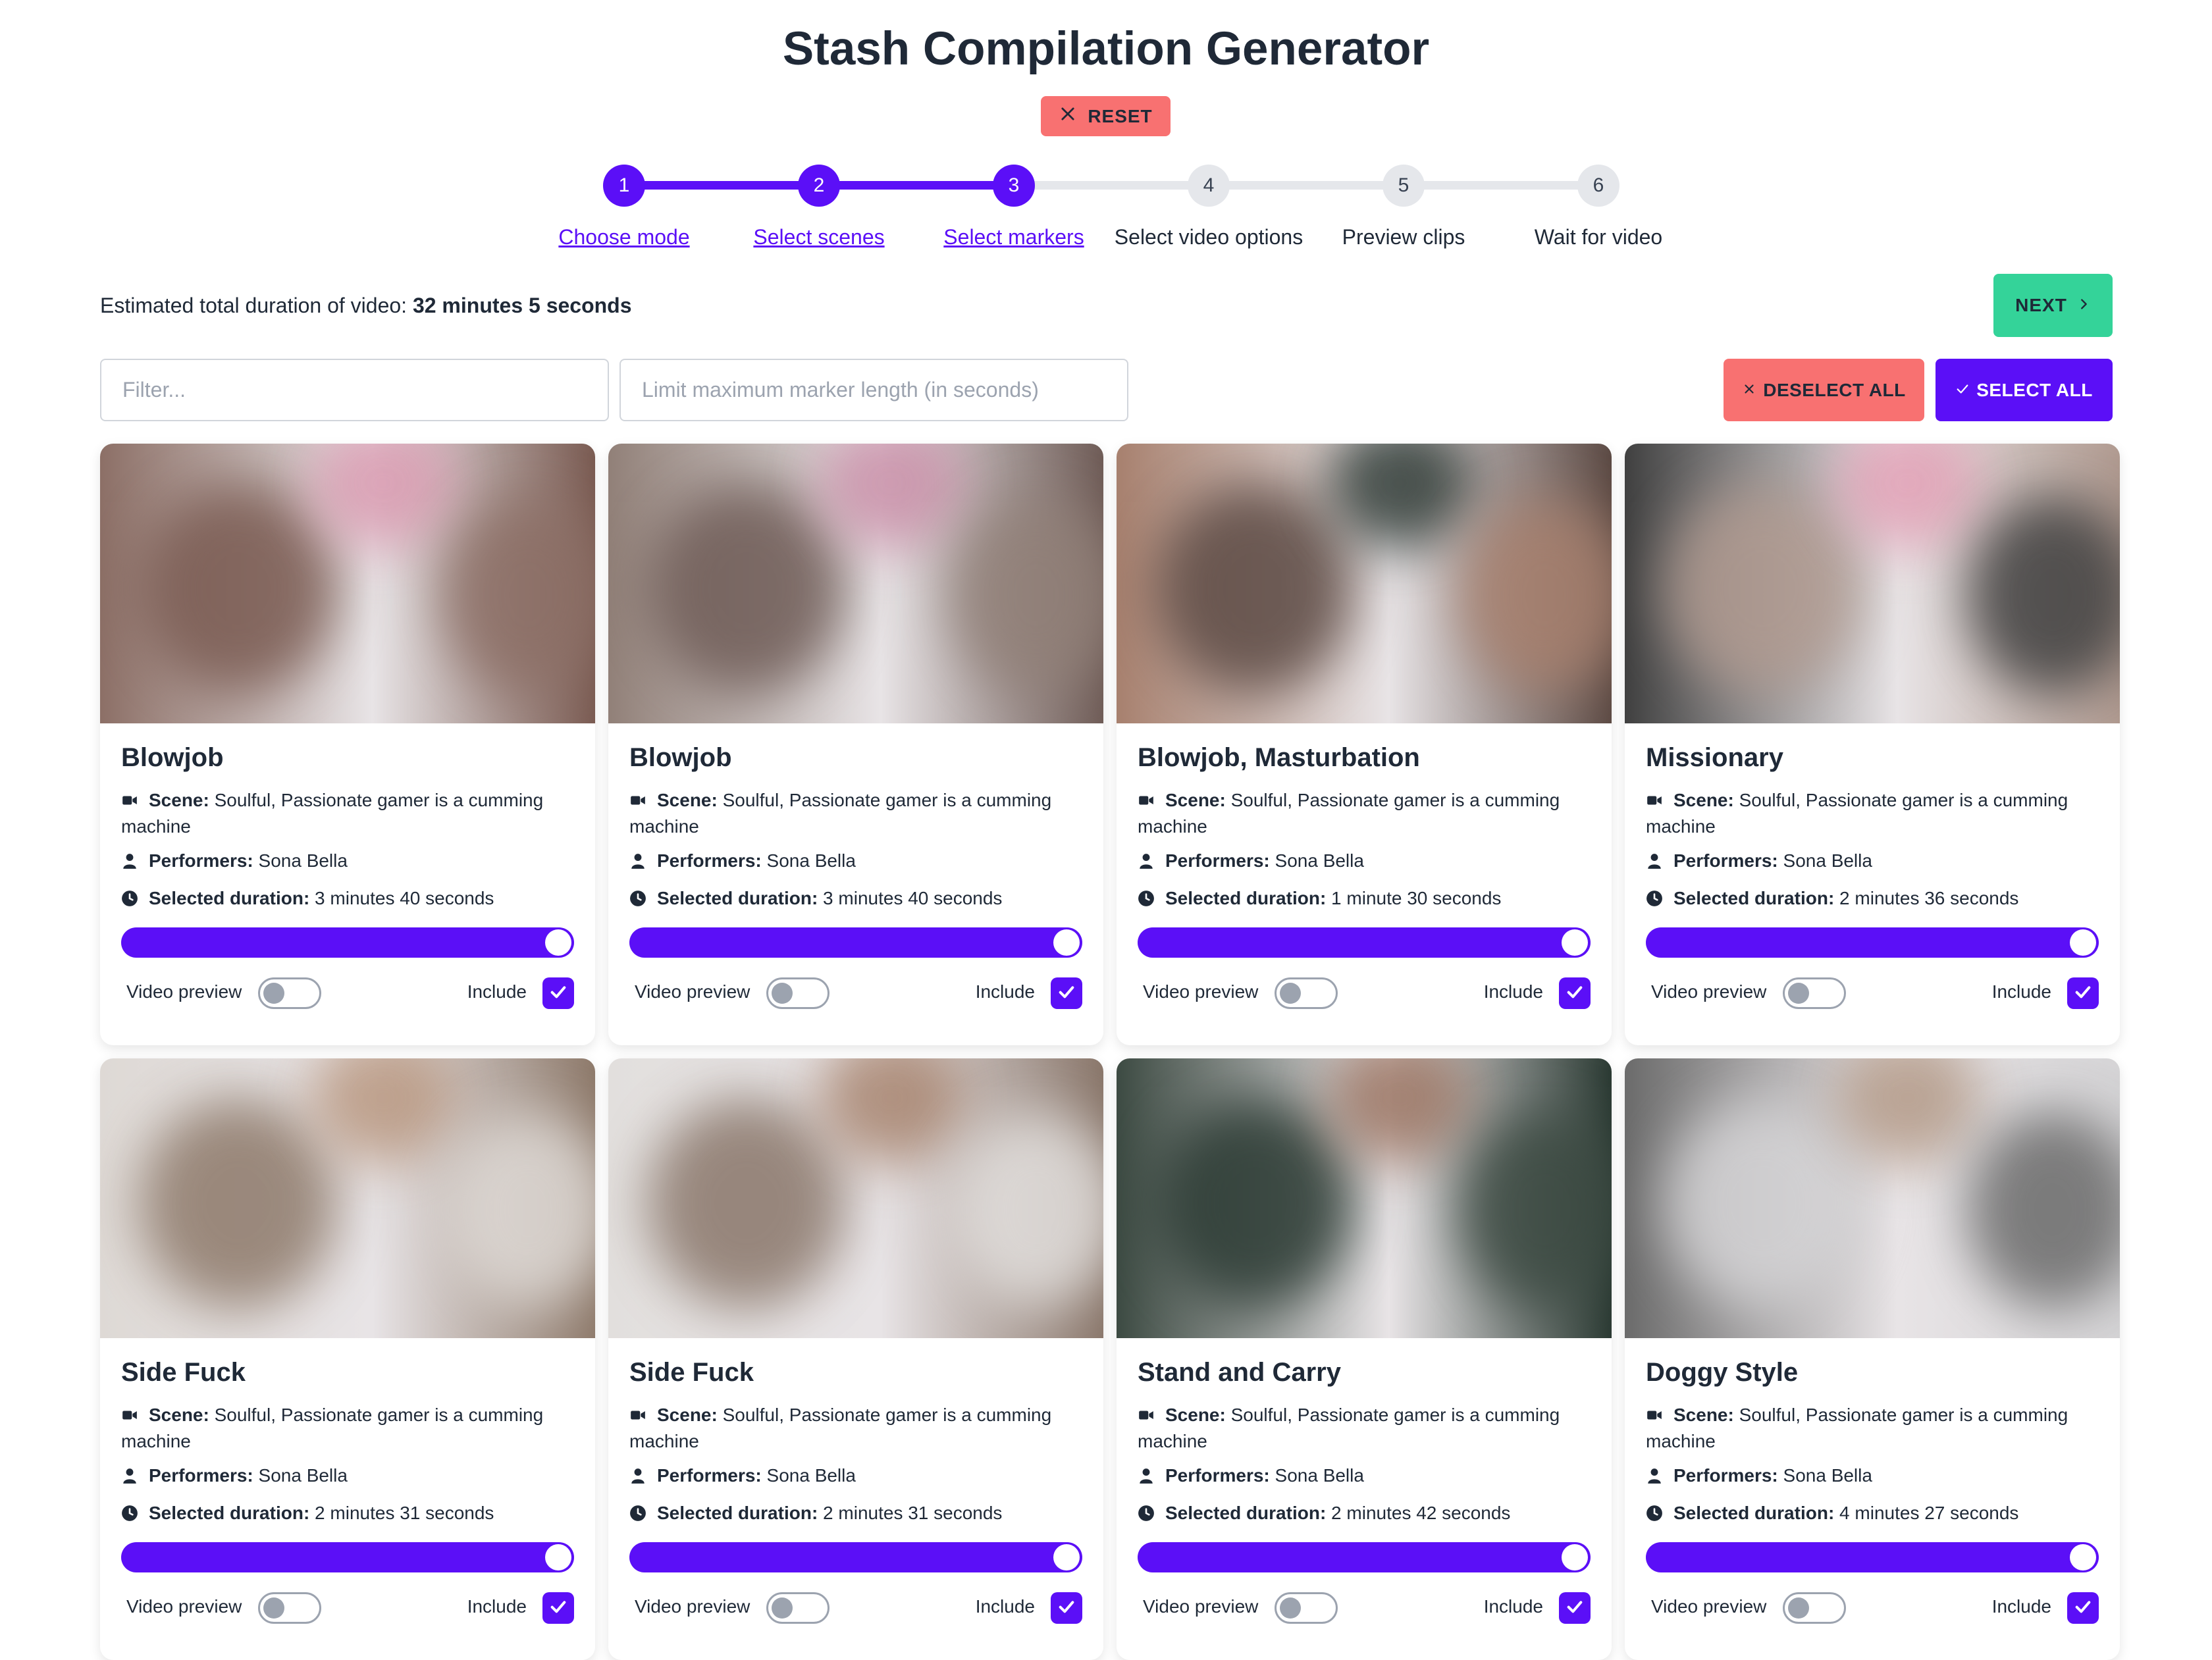 The image size is (2212, 1660). Describe the element at coordinates (1279, 757) in the screenshot. I see `marker-title: Blowjob, Masturbation` at that location.